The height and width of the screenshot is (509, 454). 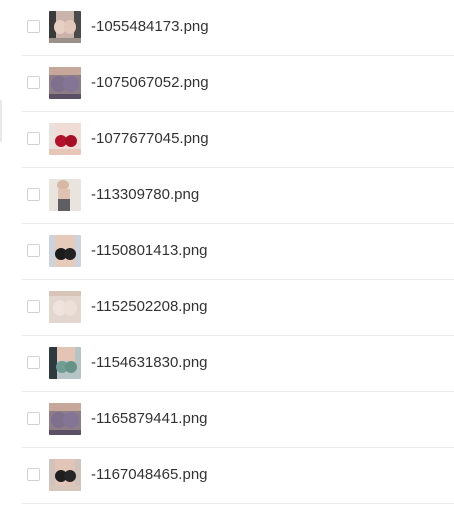 What do you see at coordinates (149, 363) in the screenshot?
I see `file-name: -1154631830.png` at bounding box center [149, 363].